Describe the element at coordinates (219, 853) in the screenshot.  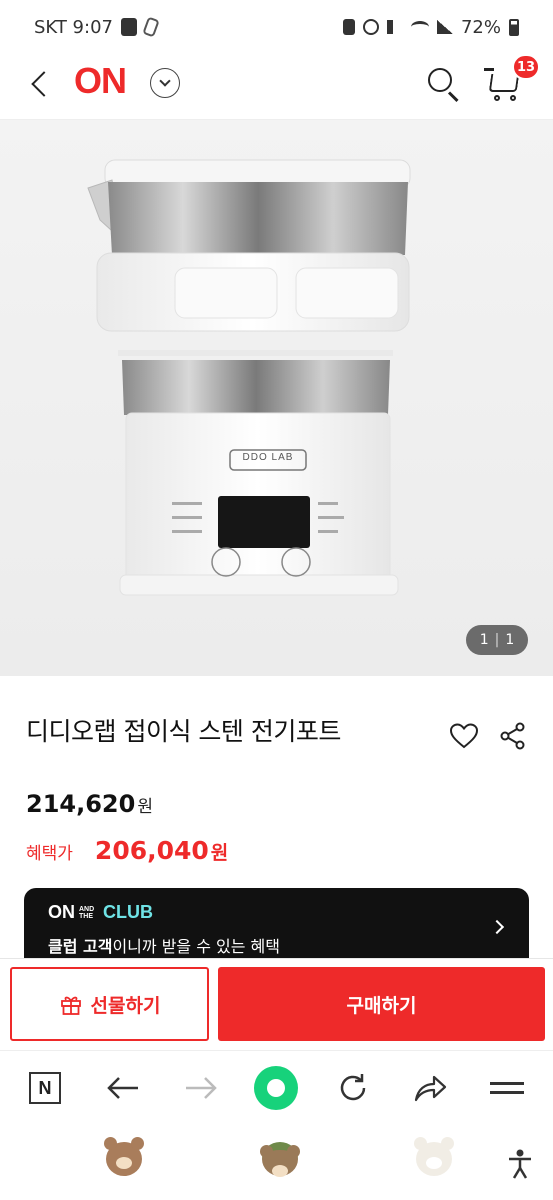
I see `benefit-currency: 원` at that location.